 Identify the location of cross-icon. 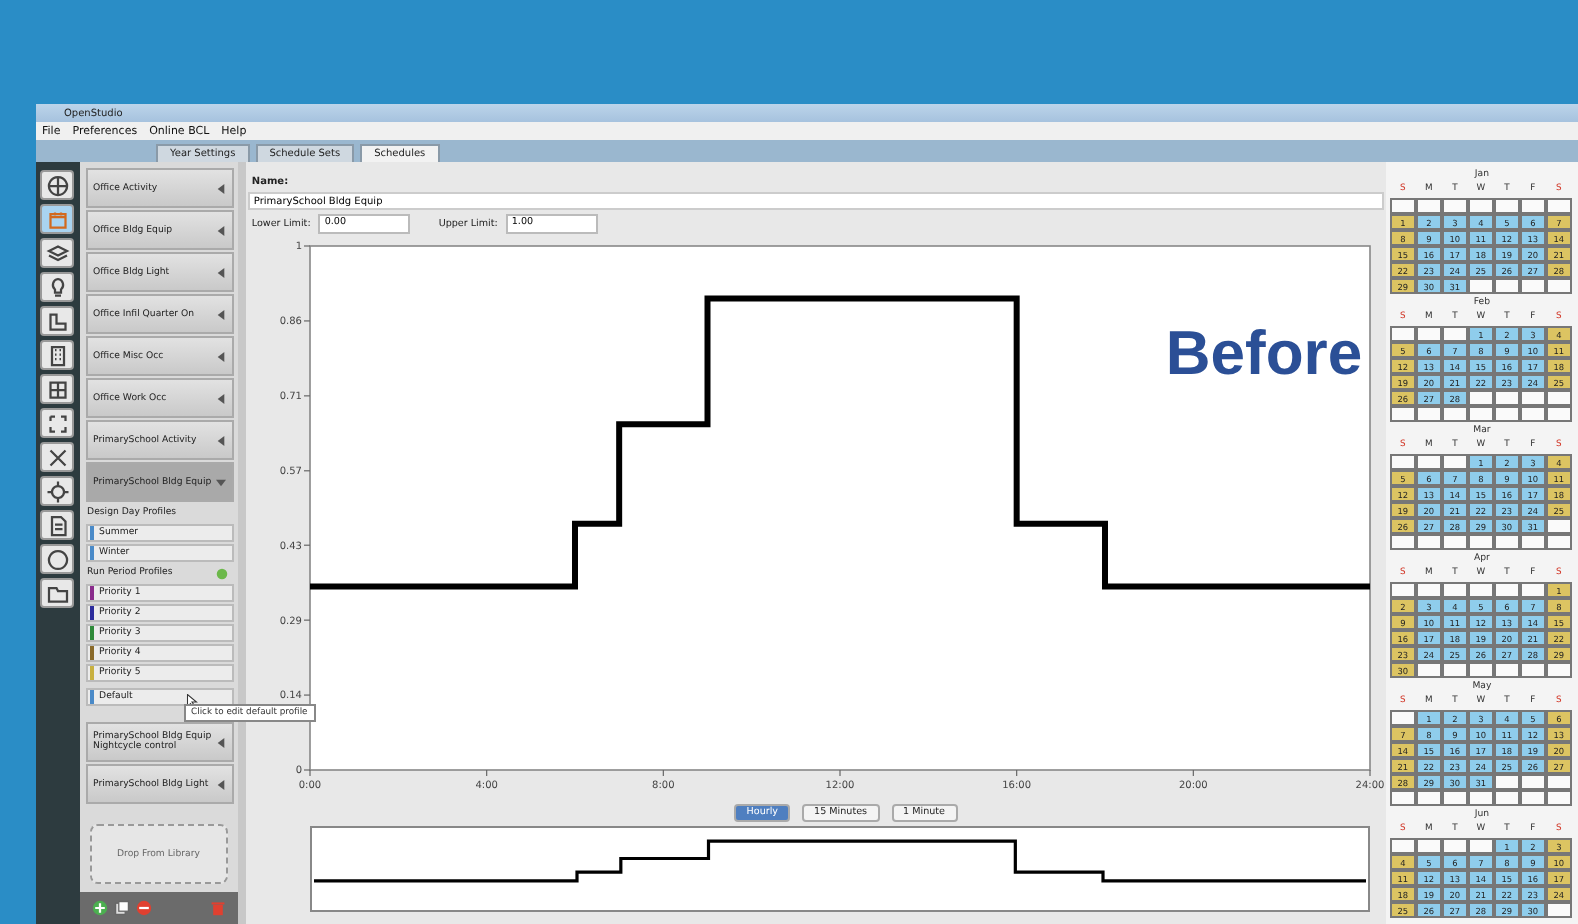
(57, 457).